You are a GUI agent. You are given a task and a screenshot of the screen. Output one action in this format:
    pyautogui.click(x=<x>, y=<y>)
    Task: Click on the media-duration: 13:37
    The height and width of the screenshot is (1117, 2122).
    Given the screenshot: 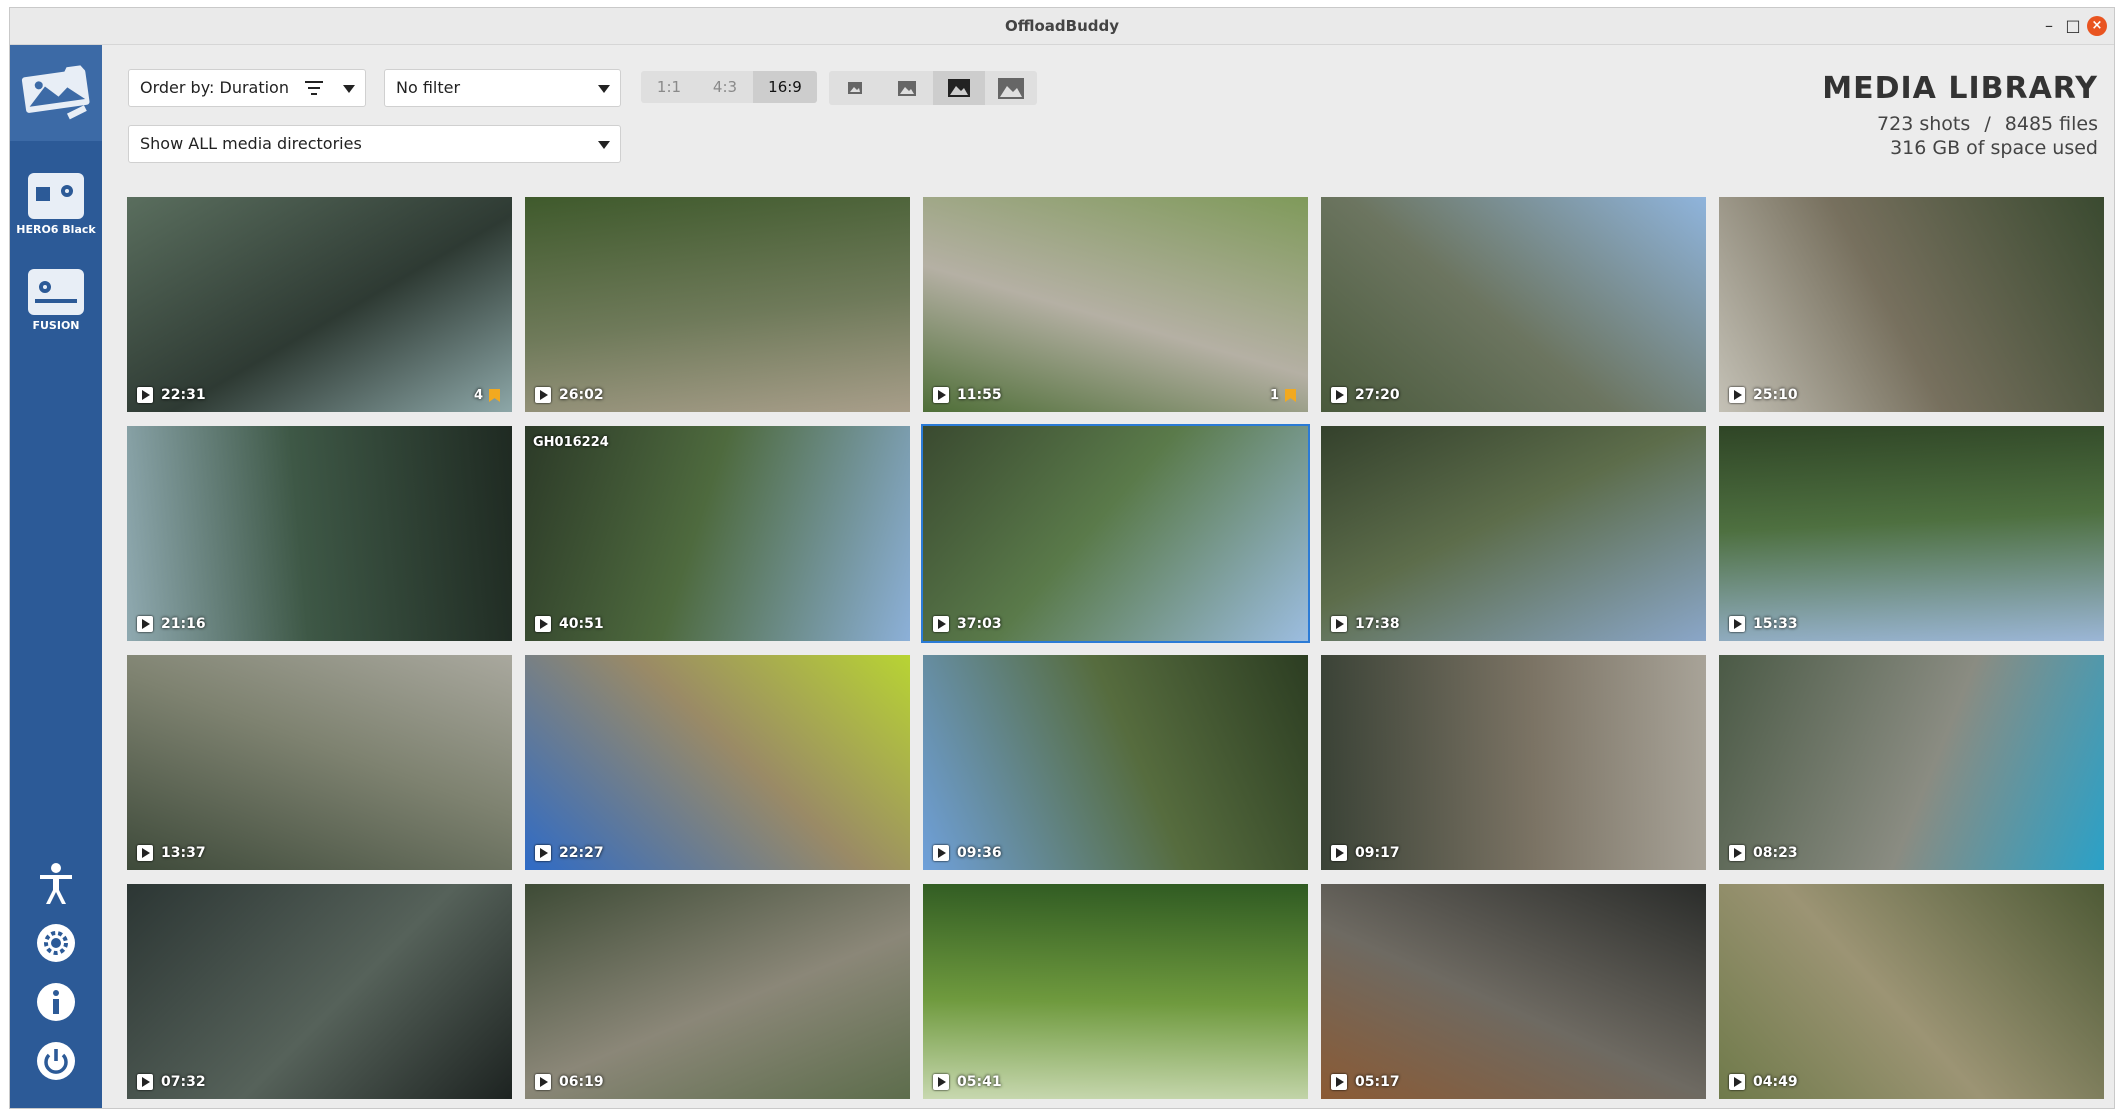 What is the action you would take?
    pyautogui.click(x=171, y=853)
    